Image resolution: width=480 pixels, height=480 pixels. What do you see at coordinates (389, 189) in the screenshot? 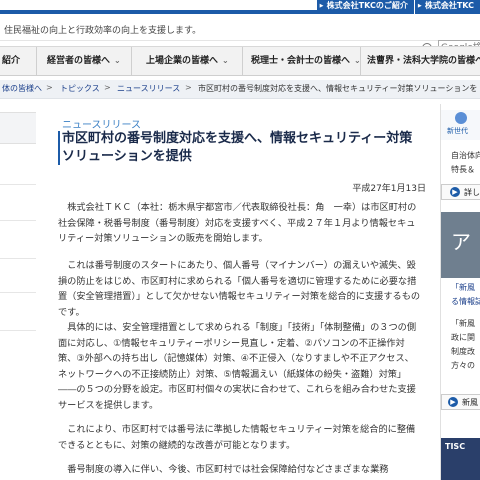
I see `article-date: 平成27年1月13日` at bounding box center [389, 189].